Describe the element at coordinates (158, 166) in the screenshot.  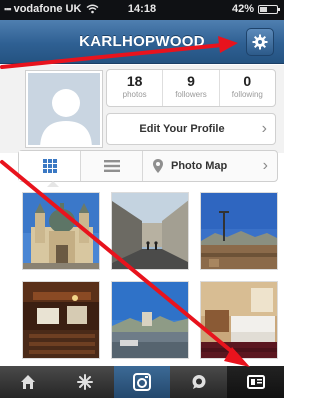
I see `map-pin-icon` at that location.